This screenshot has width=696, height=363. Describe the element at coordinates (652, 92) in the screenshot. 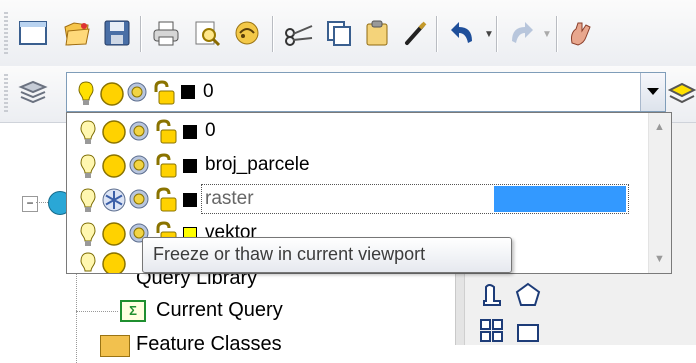

I see `layer-dropdown-button` at that location.